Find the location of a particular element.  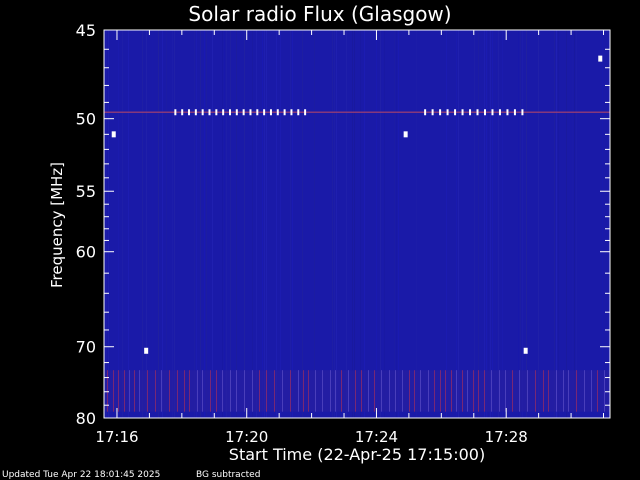

noisy-band is located at coordinates (357, 391).